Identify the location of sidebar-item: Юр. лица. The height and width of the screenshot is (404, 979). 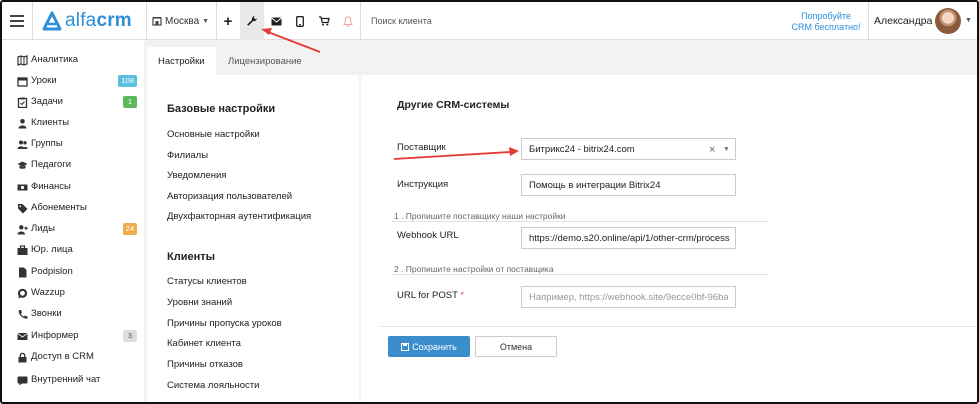
(73, 250).